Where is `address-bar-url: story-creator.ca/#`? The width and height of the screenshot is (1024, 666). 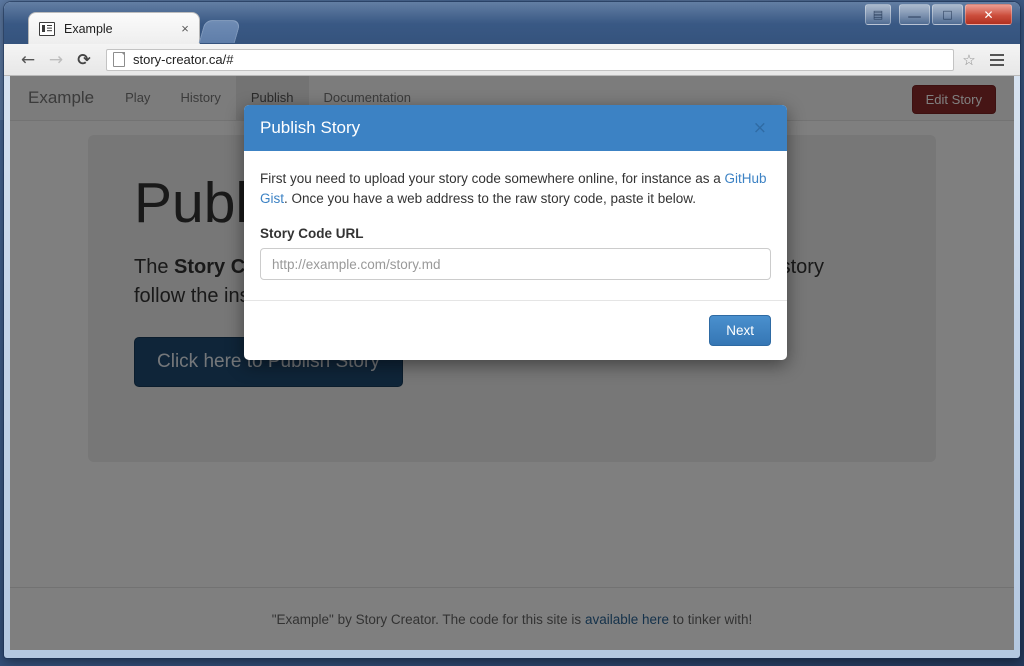
address-bar-url: story-creator.ca/# is located at coordinates (183, 59).